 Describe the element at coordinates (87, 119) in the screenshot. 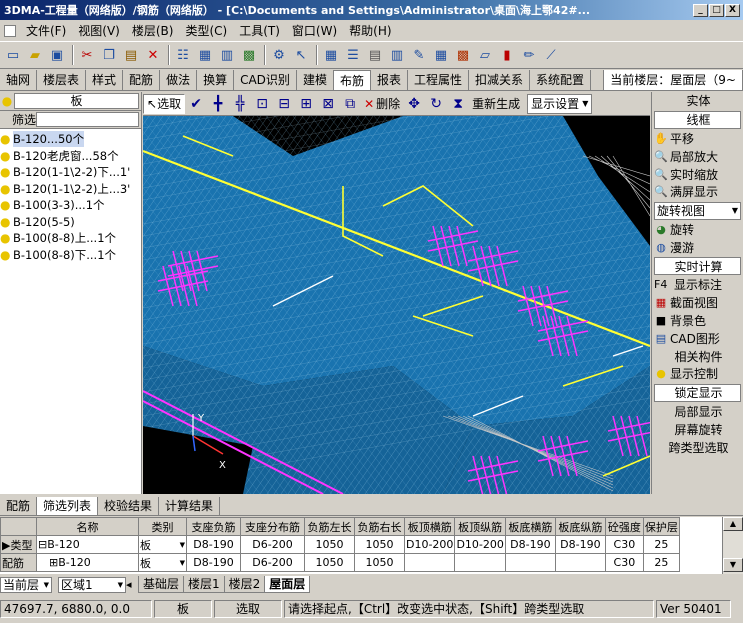

I see `filter-input` at that location.